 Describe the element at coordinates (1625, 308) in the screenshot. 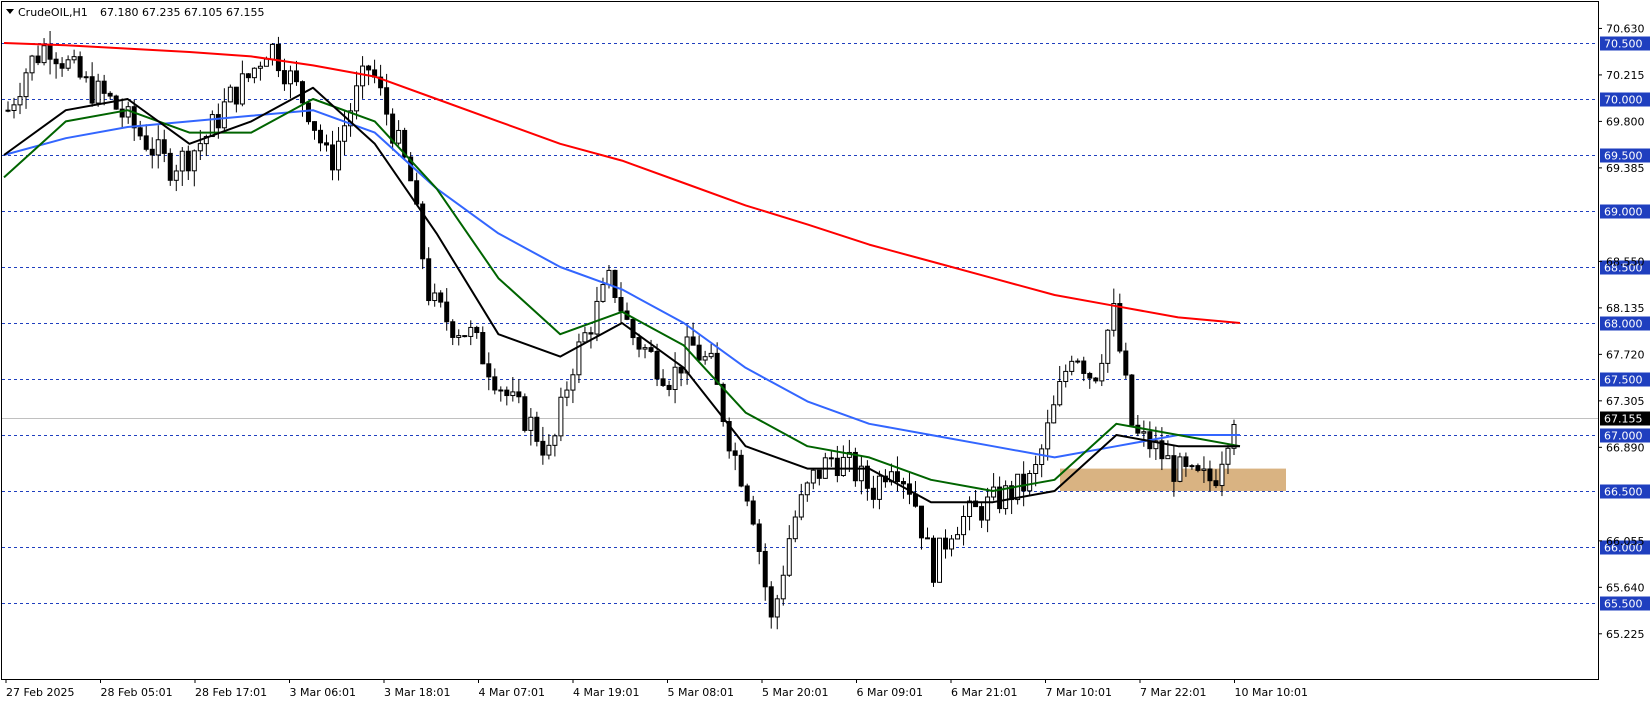

I see `y-tick-label: 68.135` at that location.